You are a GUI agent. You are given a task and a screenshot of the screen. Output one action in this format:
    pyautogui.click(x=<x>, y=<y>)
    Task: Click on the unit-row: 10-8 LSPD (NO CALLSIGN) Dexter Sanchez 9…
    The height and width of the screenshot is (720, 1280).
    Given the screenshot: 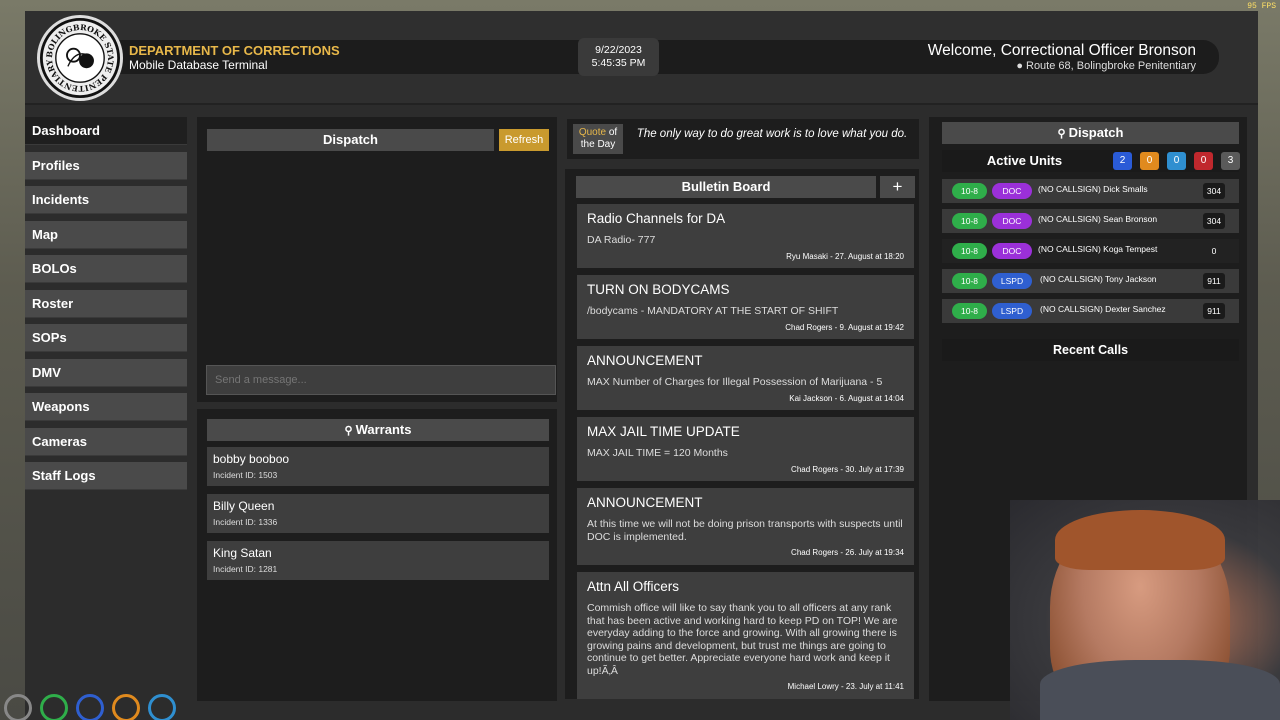 What is the action you would take?
    pyautogui.click(x=1090, y=311)
    